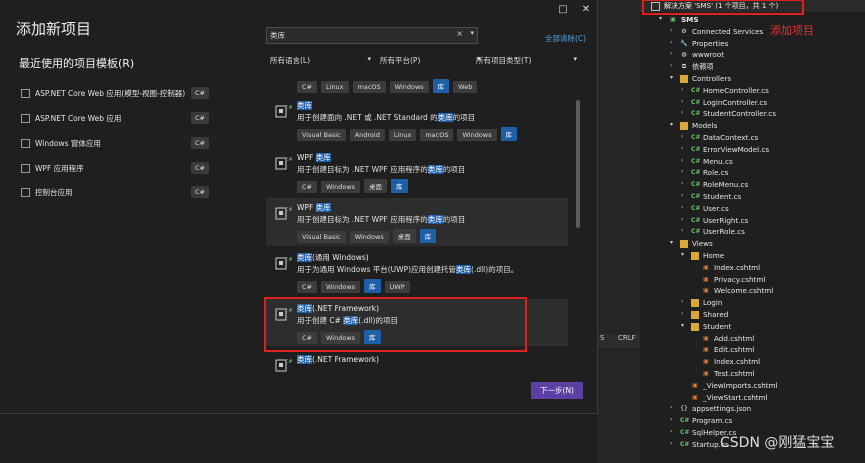  What do you see at coordinates (360, 35) in the screenshot?
I see `search-input` at bounding box center [360, 35].